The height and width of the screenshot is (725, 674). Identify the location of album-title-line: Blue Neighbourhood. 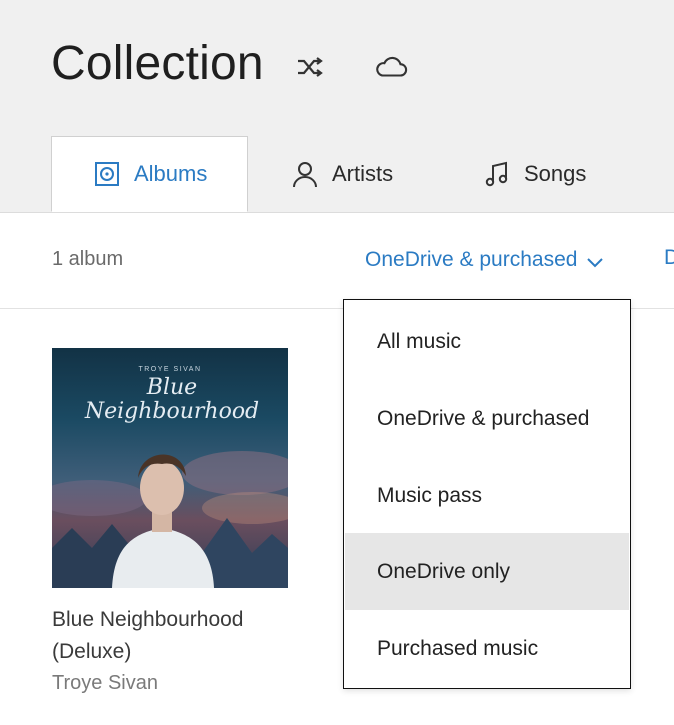
(148, 619).